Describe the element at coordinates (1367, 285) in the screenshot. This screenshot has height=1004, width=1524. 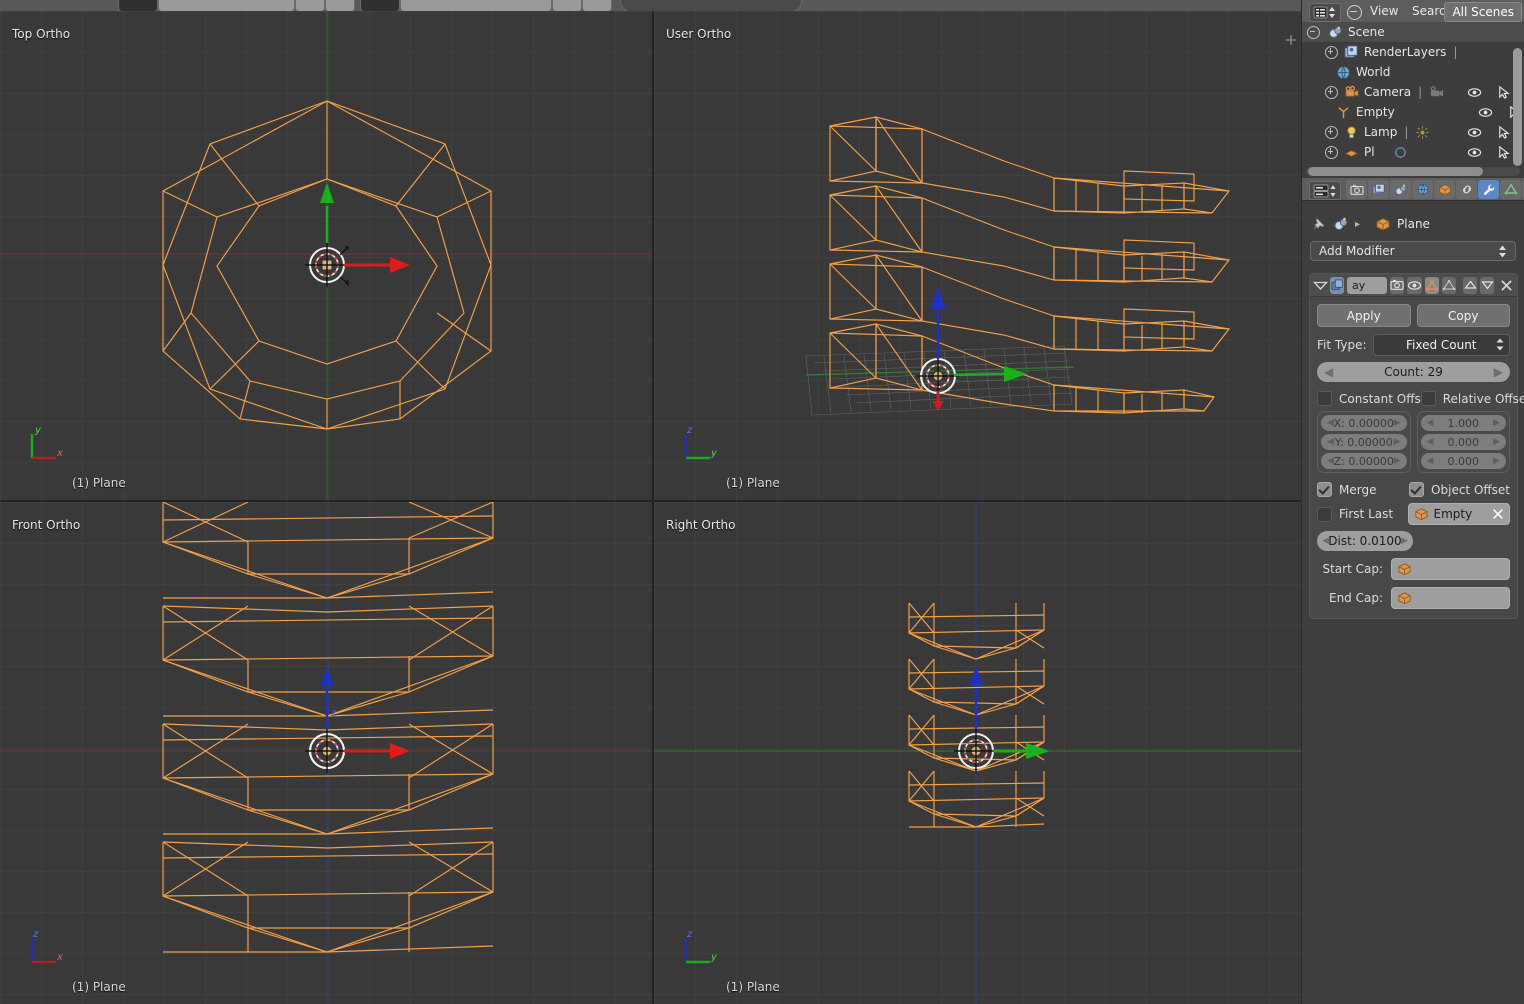
I see `modifier-name-field: ay` at that location.